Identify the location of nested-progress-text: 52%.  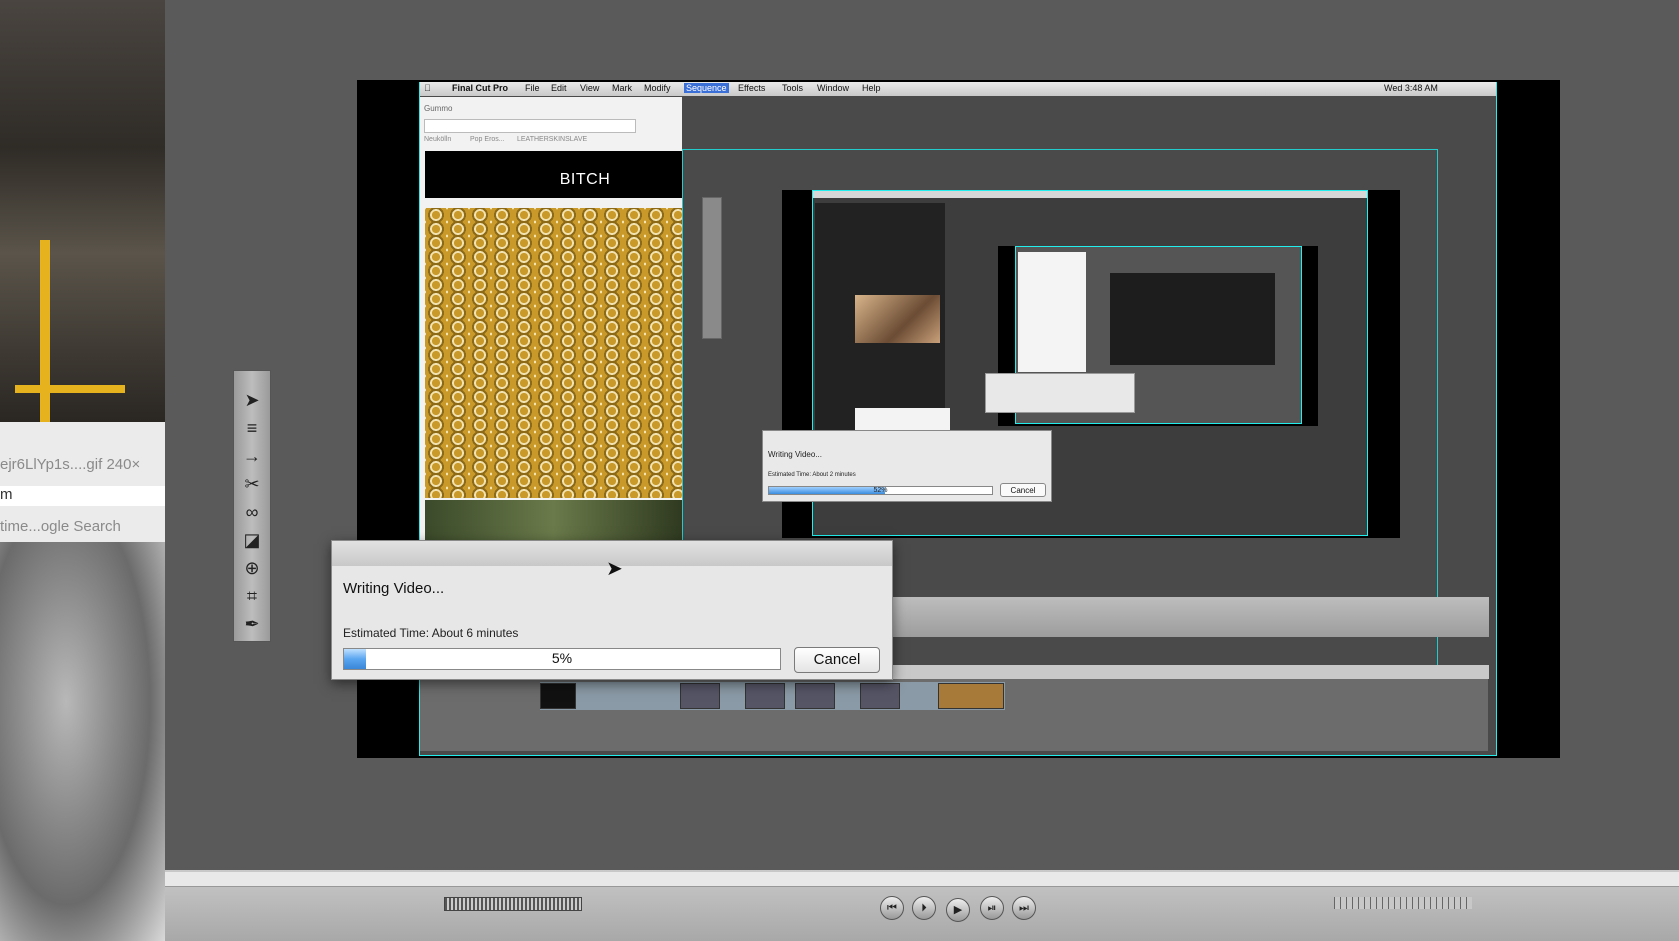
(880, 490).